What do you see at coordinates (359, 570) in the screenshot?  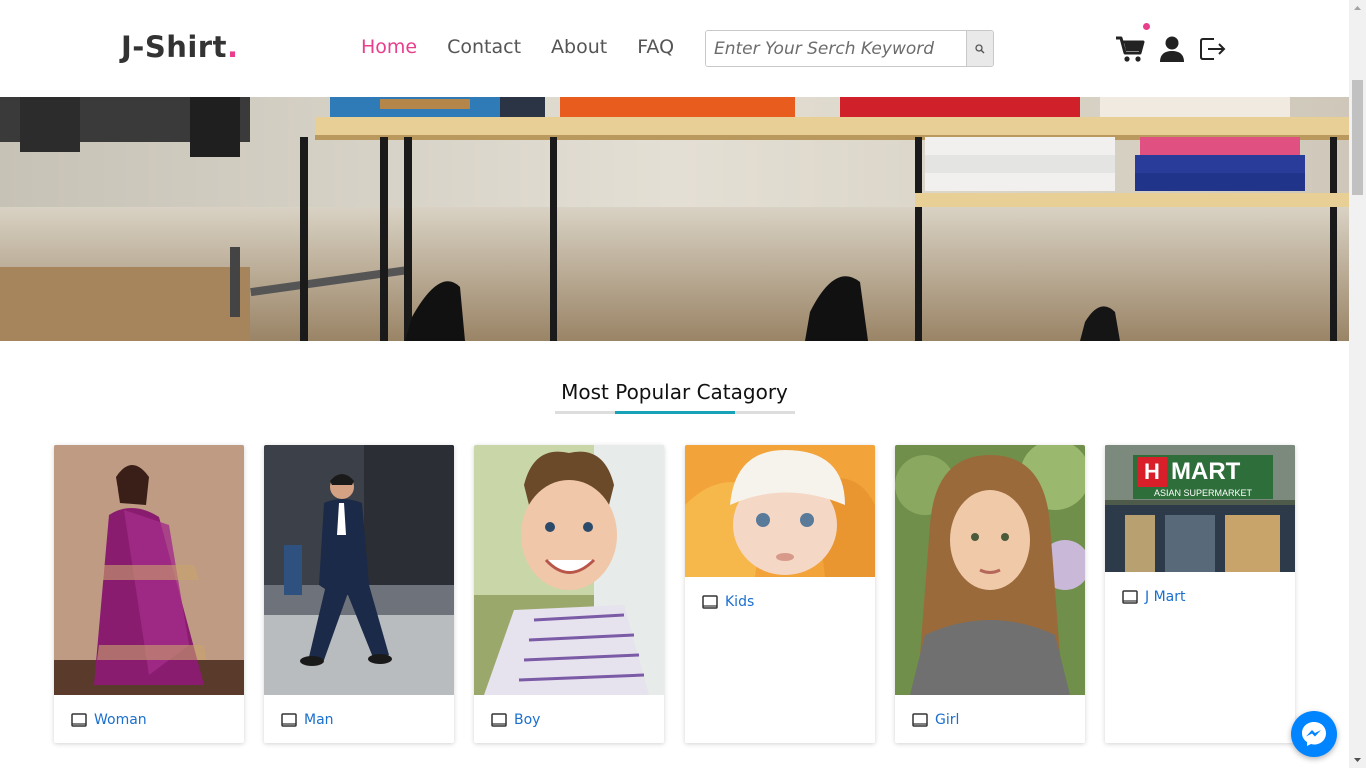 I see `man-photo` at bounding box center [359, 570].